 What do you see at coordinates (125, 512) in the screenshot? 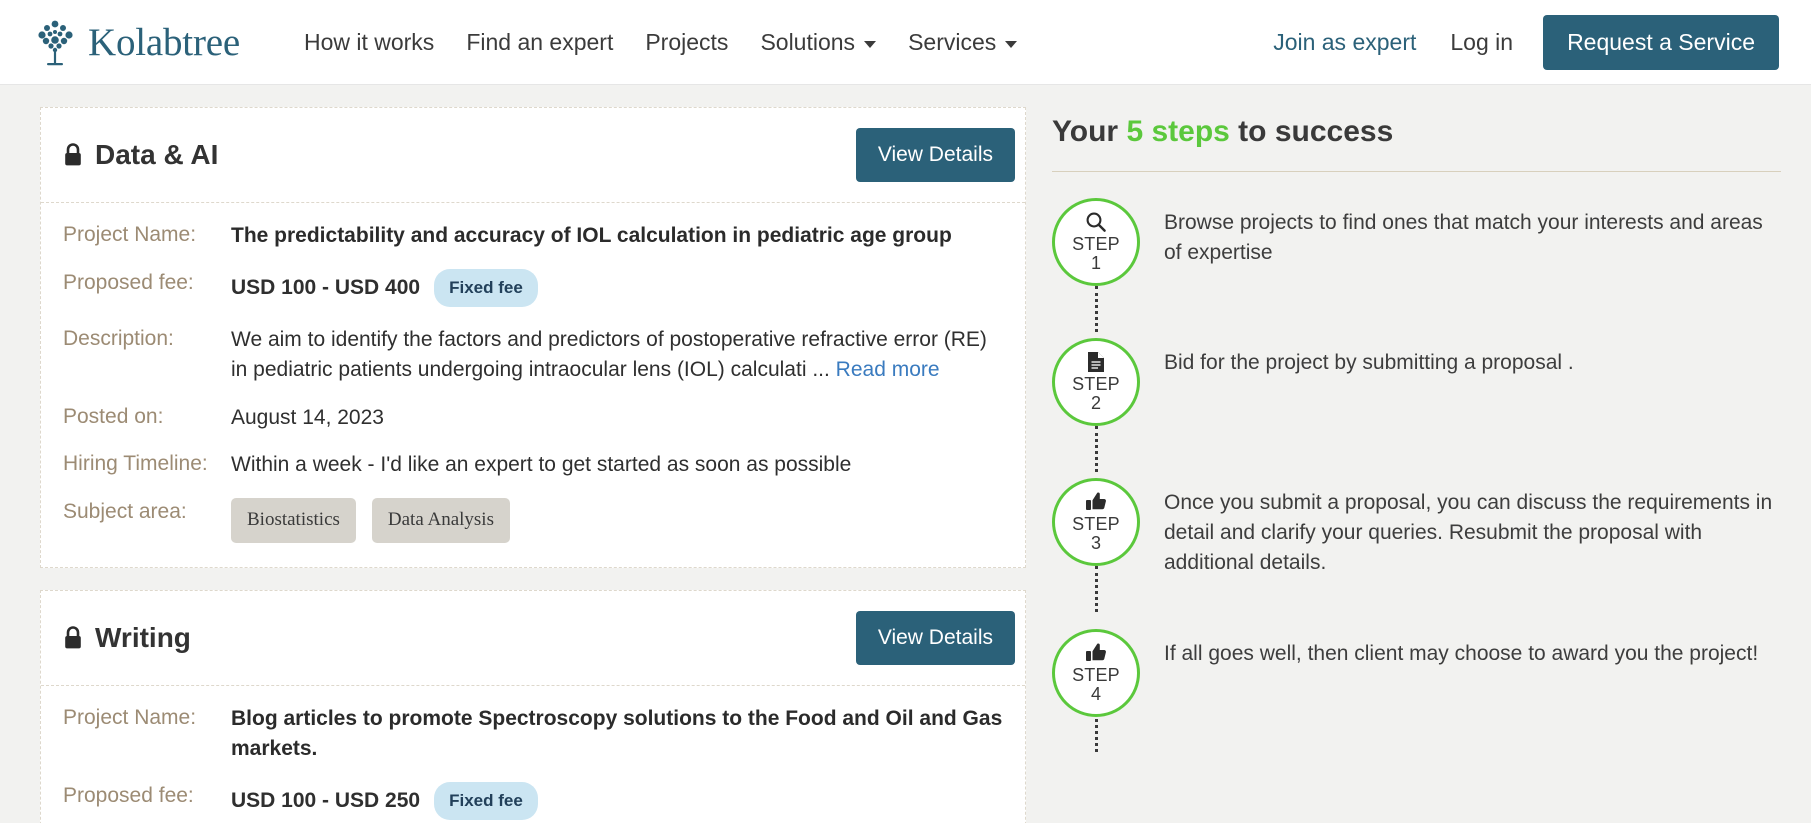
I see `subject-area-label: Subject area:` at bounding box center [125, 512].